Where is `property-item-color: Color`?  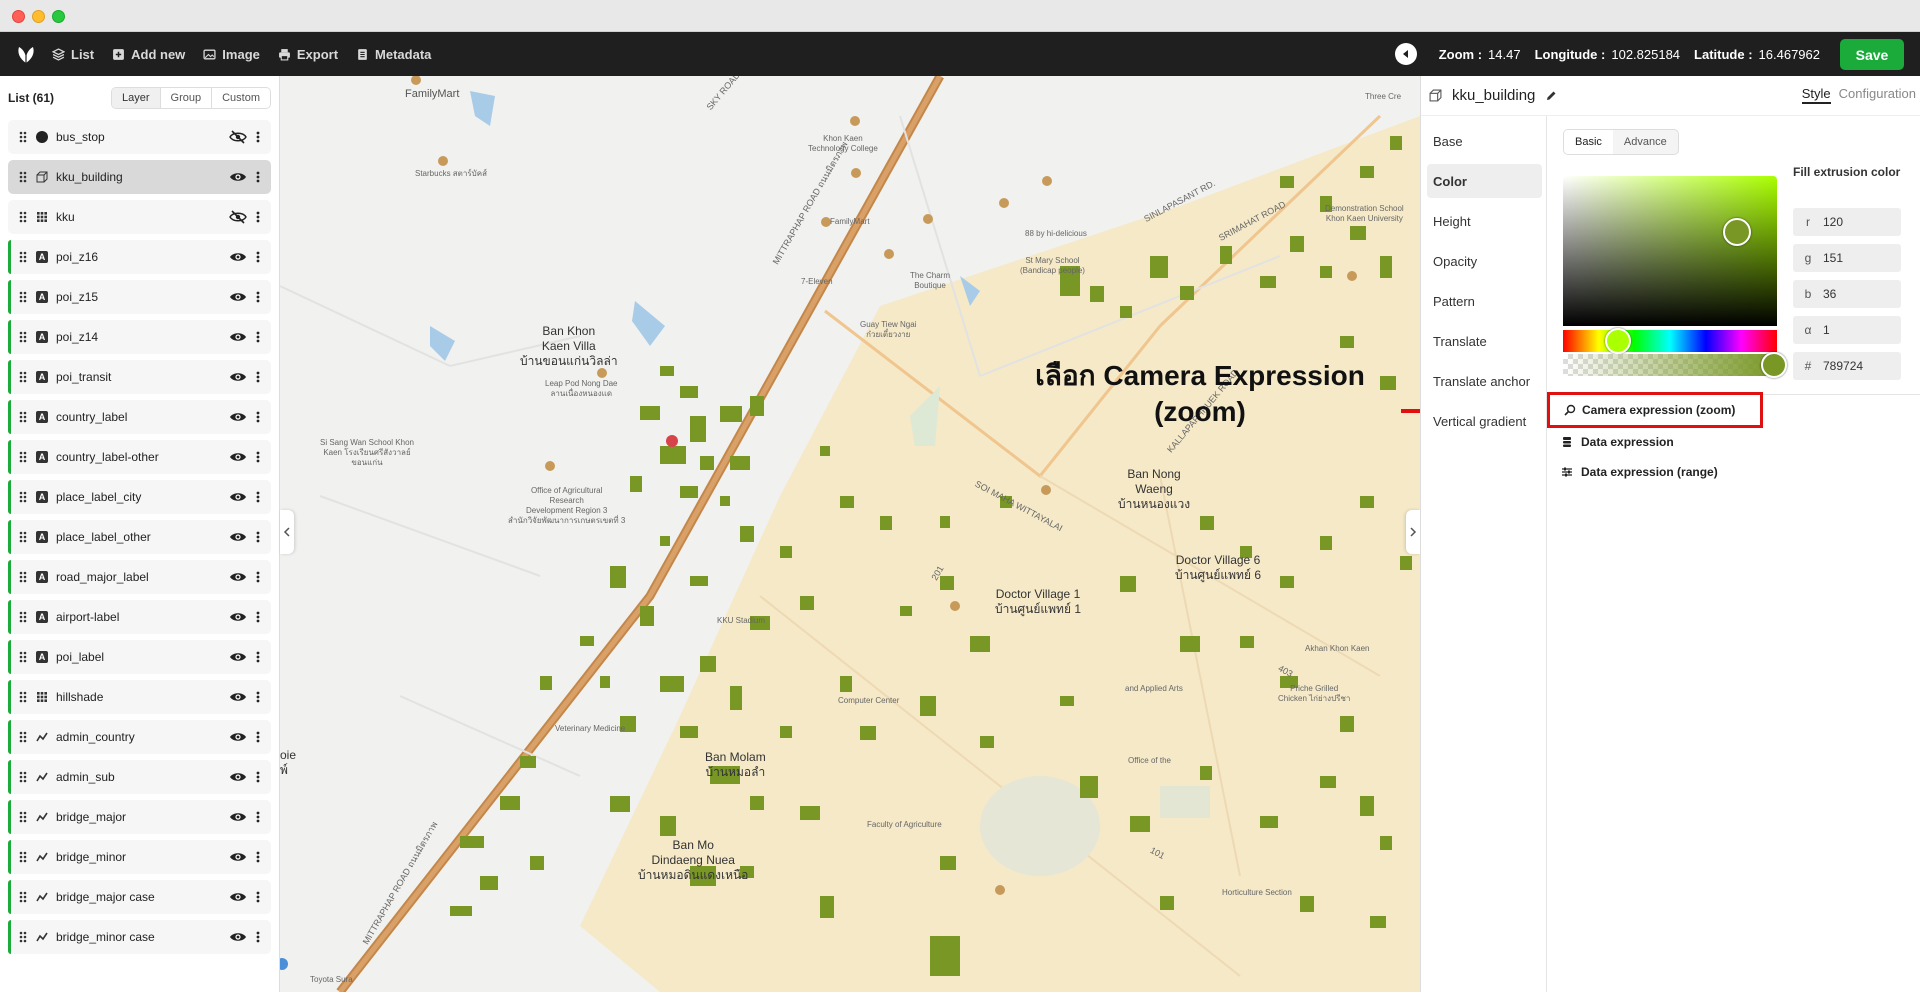 property-item-color: Color is located at coordinates (1484, 181).